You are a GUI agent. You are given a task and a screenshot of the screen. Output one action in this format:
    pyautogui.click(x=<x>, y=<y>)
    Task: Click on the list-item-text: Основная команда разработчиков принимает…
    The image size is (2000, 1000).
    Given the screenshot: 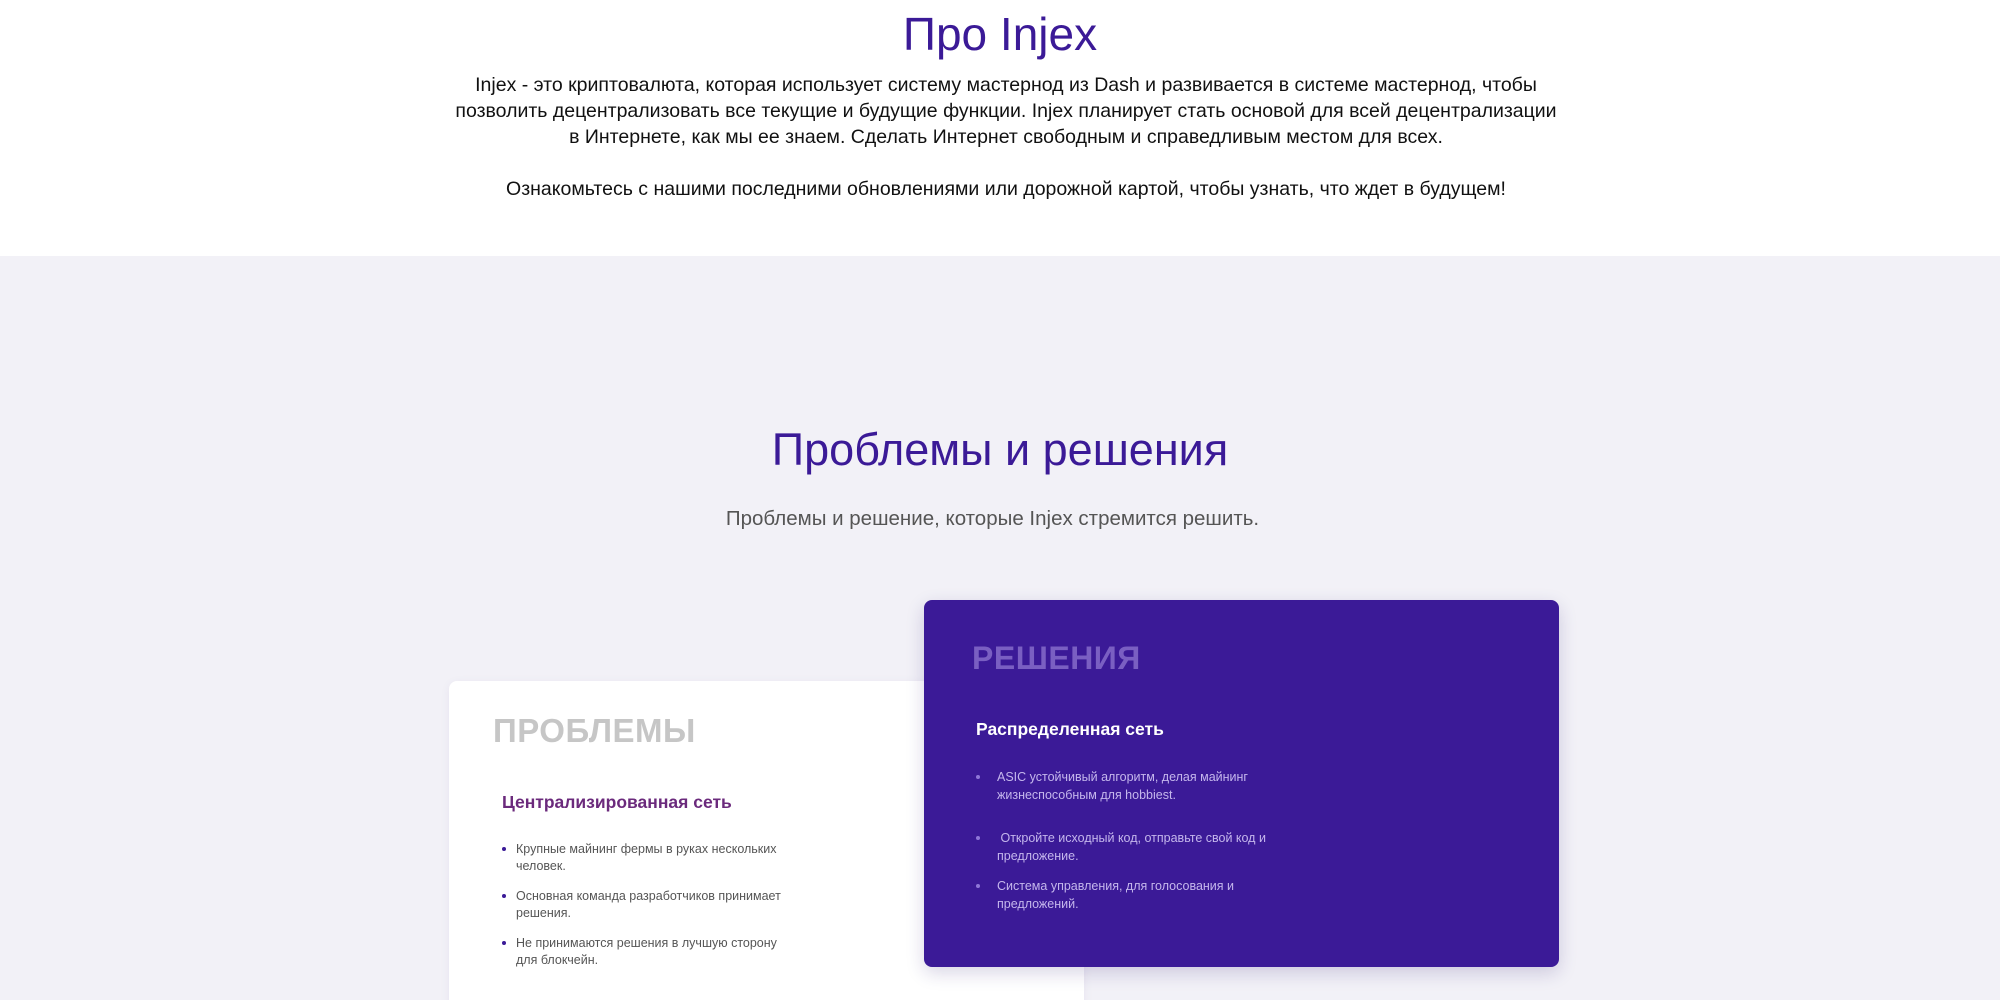 What is the action you would take?
    pyautogui.click(x=648, y=904)
    